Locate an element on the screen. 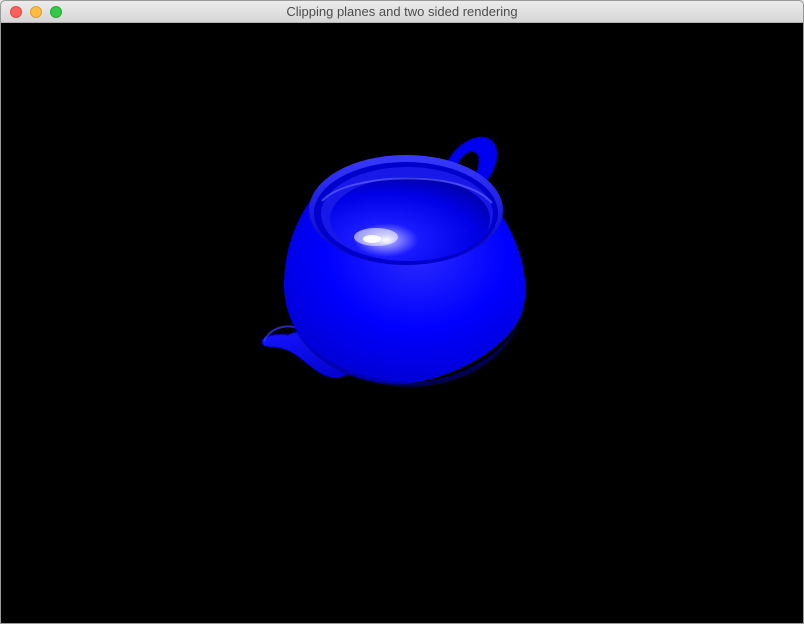 This screenshot has width=804, height=624. teapot-render is located at coordinates (393, 261).